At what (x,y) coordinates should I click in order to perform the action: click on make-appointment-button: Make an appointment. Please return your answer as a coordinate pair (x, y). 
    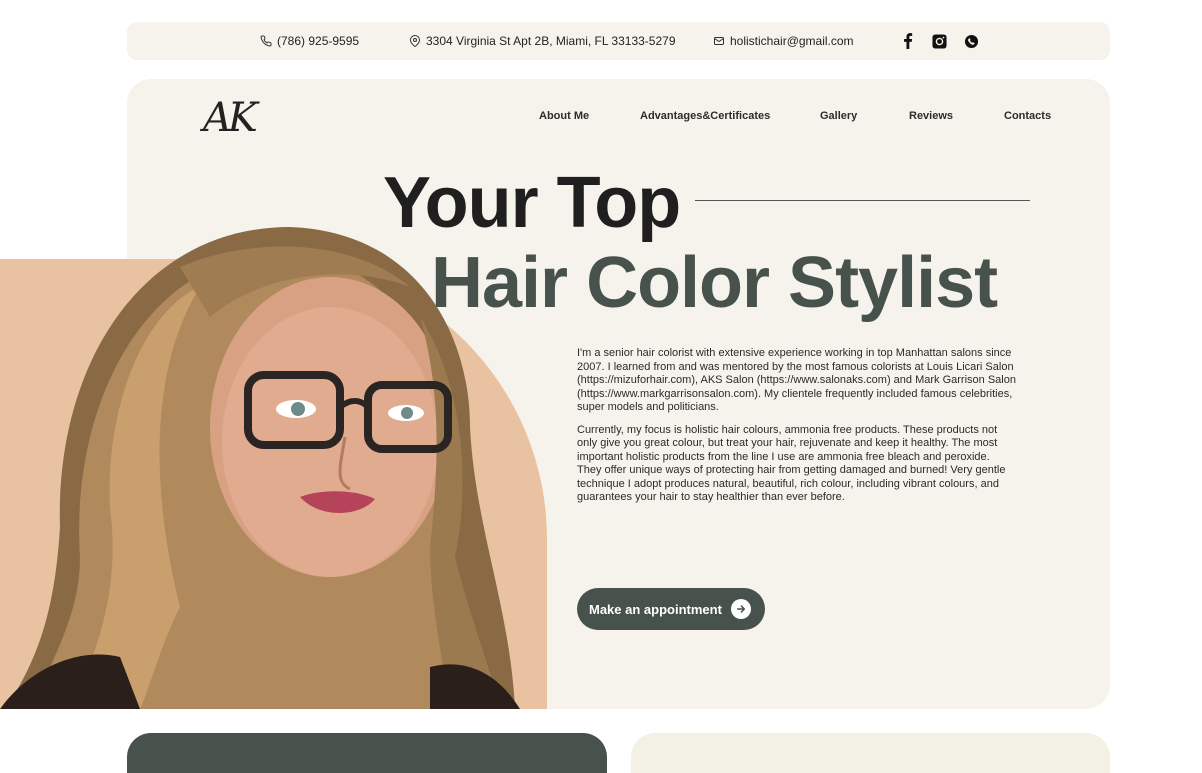
    Looking at the image, I should click on (671, 609).